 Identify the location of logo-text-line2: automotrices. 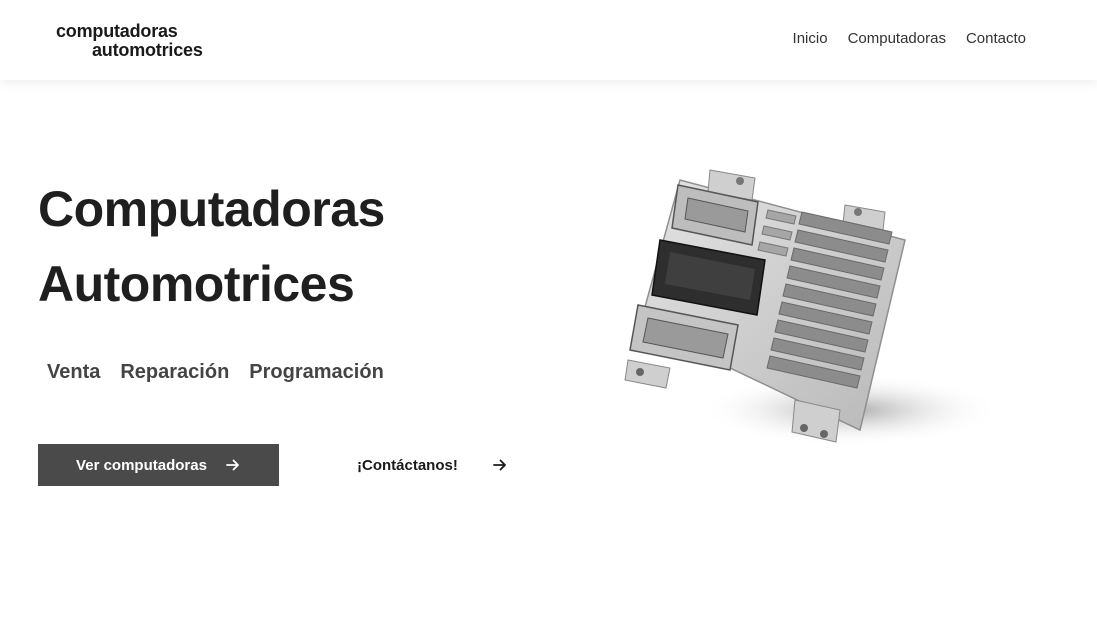
(147, 50).